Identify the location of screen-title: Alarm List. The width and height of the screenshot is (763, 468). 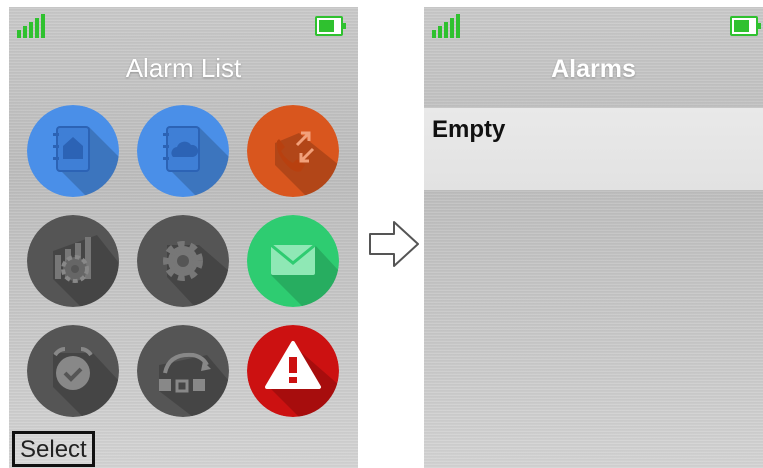
(183, 68).